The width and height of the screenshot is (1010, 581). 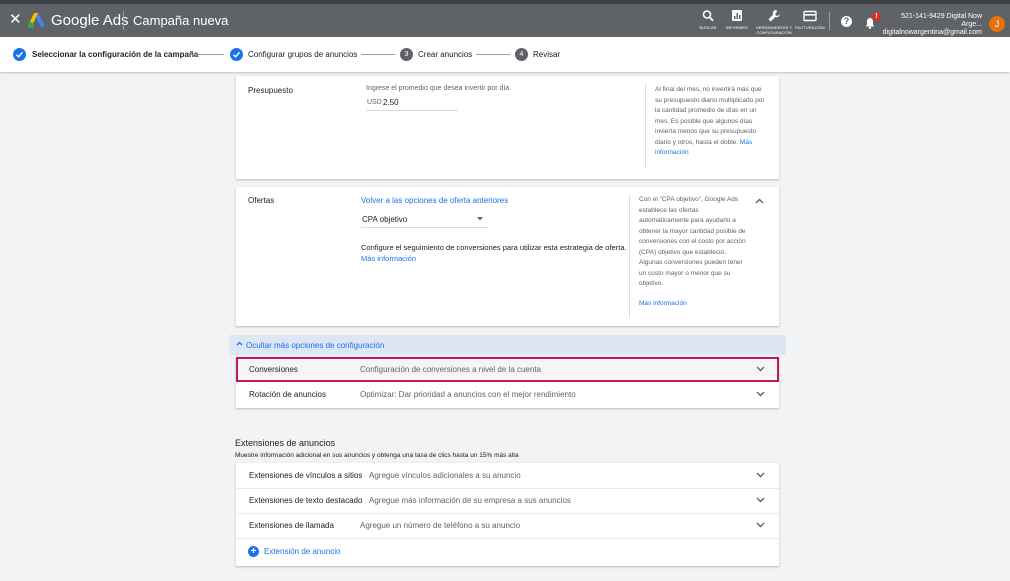 What do you see at coordinates (546, 54) in the screenshot?
I see `step-4-label: Revisar` at bounding box center [546, 54].